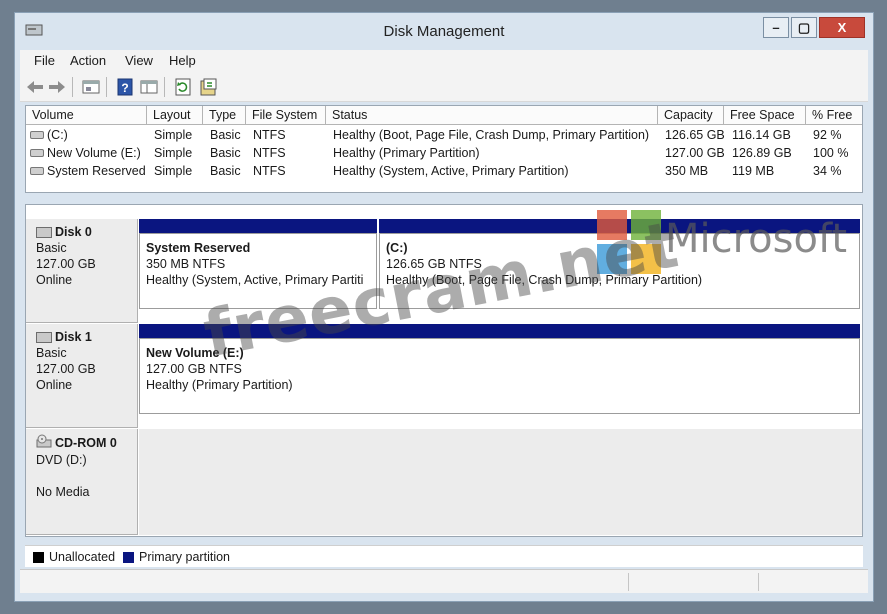  I want to click on column-header-type: Type, so click(224, 115).